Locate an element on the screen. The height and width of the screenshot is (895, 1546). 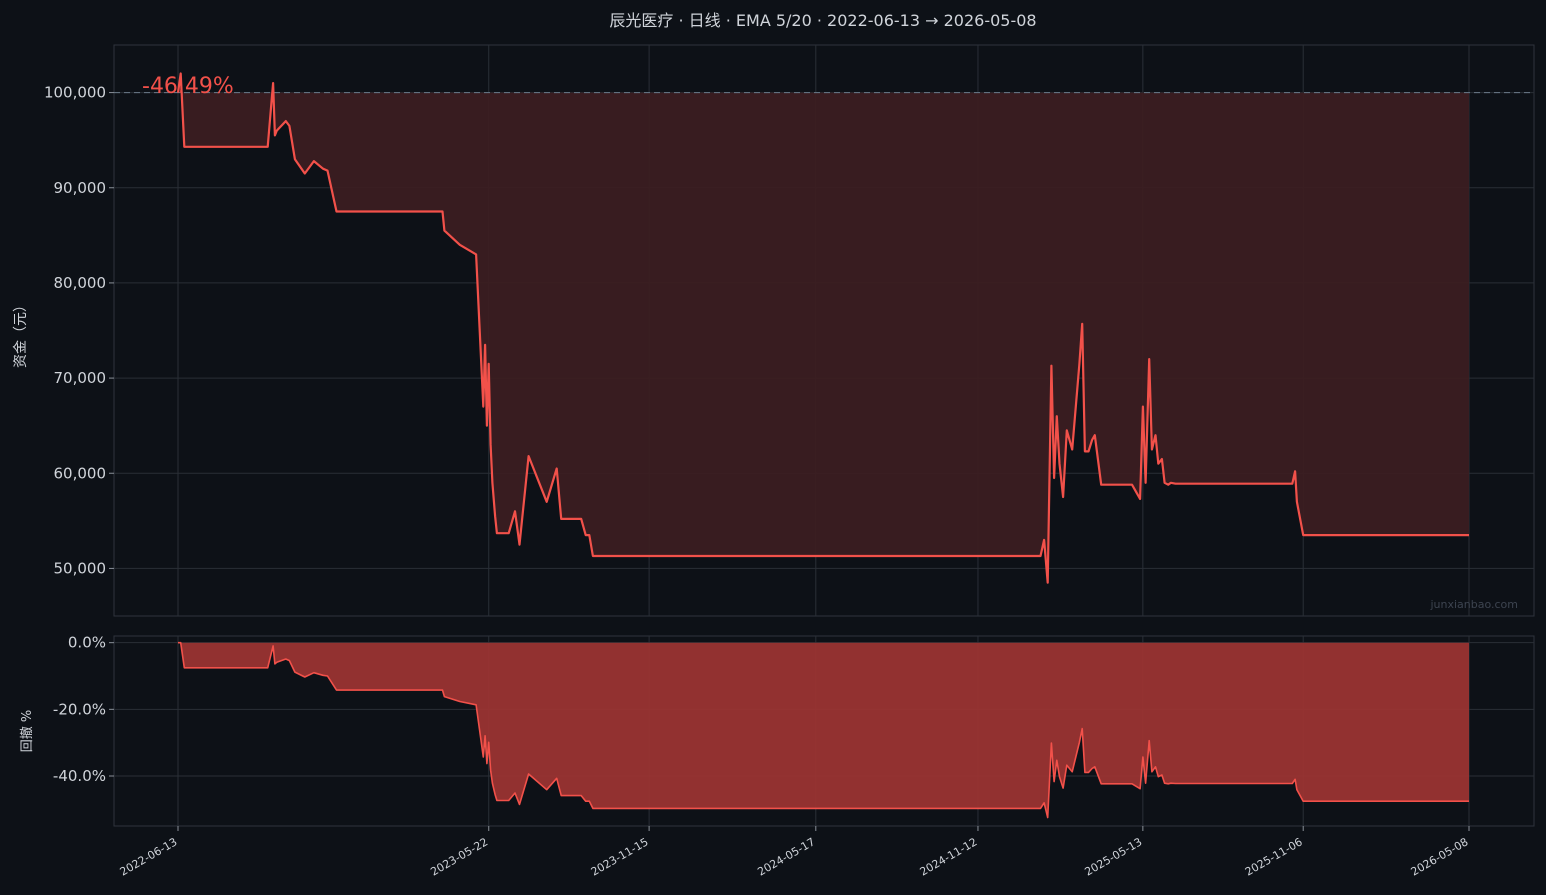
drawdown-y-tick-label: -20.0% is located at coordinates (79, 709).